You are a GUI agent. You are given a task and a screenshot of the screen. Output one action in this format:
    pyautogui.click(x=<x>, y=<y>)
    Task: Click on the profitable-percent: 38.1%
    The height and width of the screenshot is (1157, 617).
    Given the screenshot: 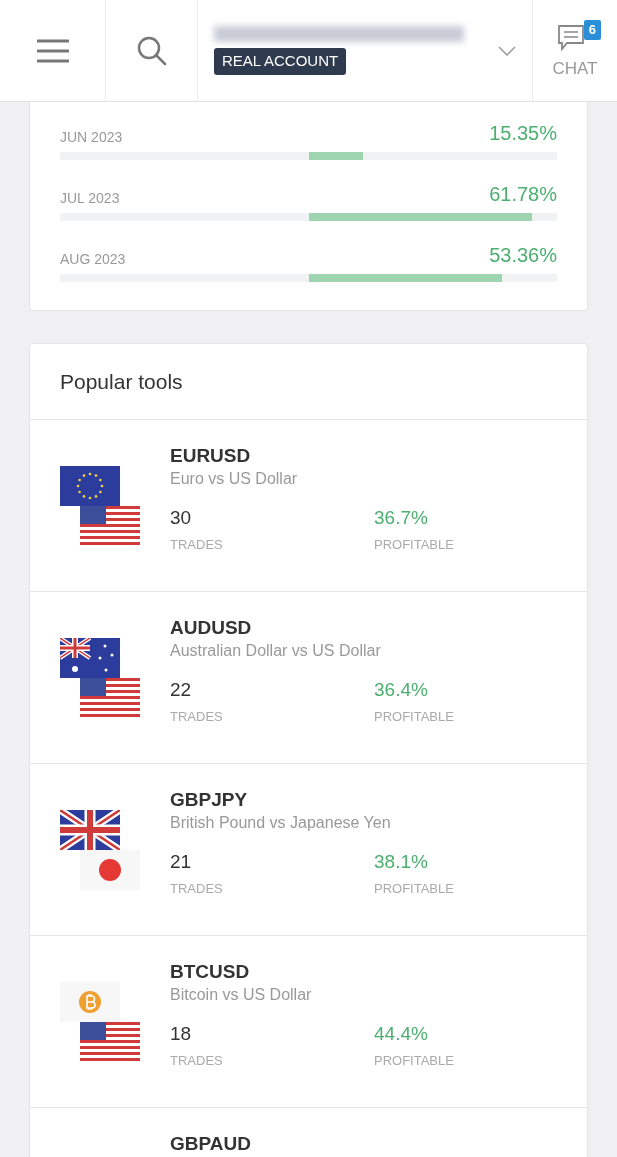 What is the action you would take?
    pyautogui.click(x=401, y=862)
    